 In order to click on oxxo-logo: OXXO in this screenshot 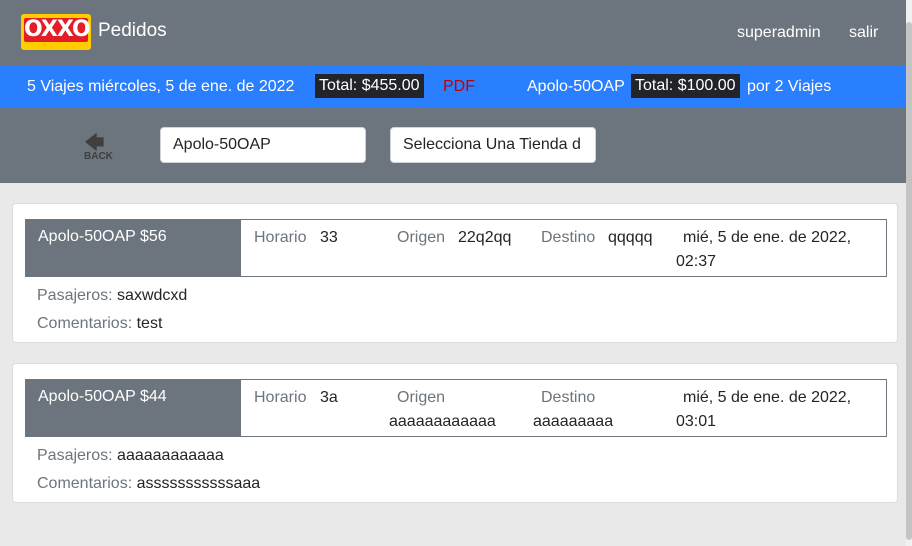, I will do `click(56, 32)`.